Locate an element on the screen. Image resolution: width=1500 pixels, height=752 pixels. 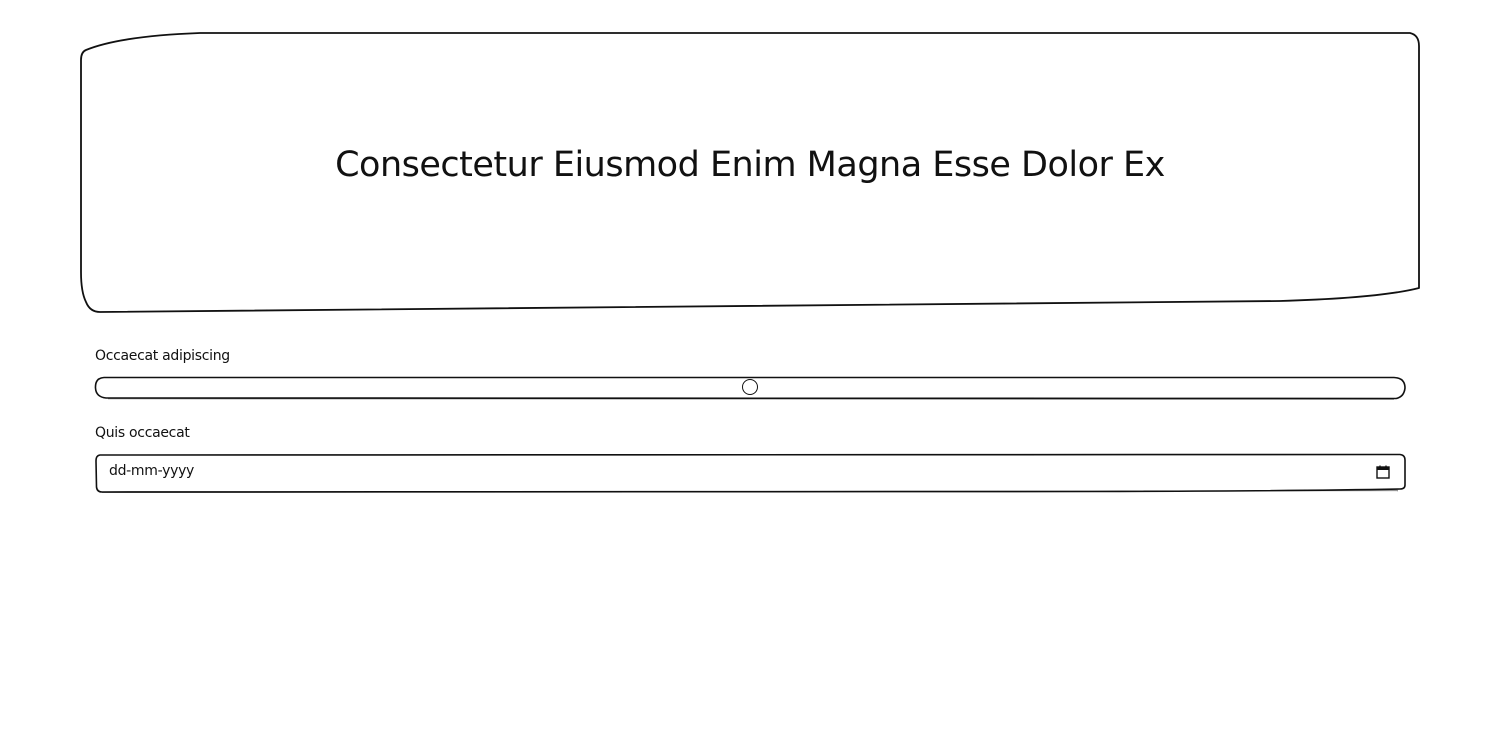
date-input-frame is located at coordinates (750, 473).